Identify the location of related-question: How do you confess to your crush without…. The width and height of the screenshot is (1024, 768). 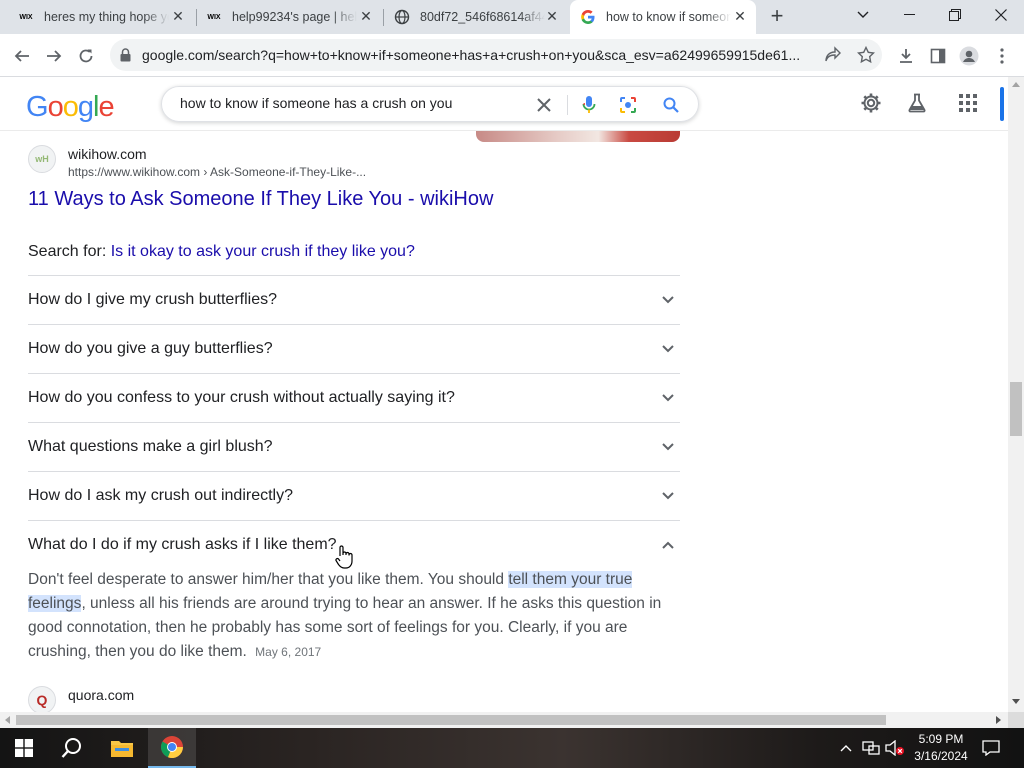
(354, 397).